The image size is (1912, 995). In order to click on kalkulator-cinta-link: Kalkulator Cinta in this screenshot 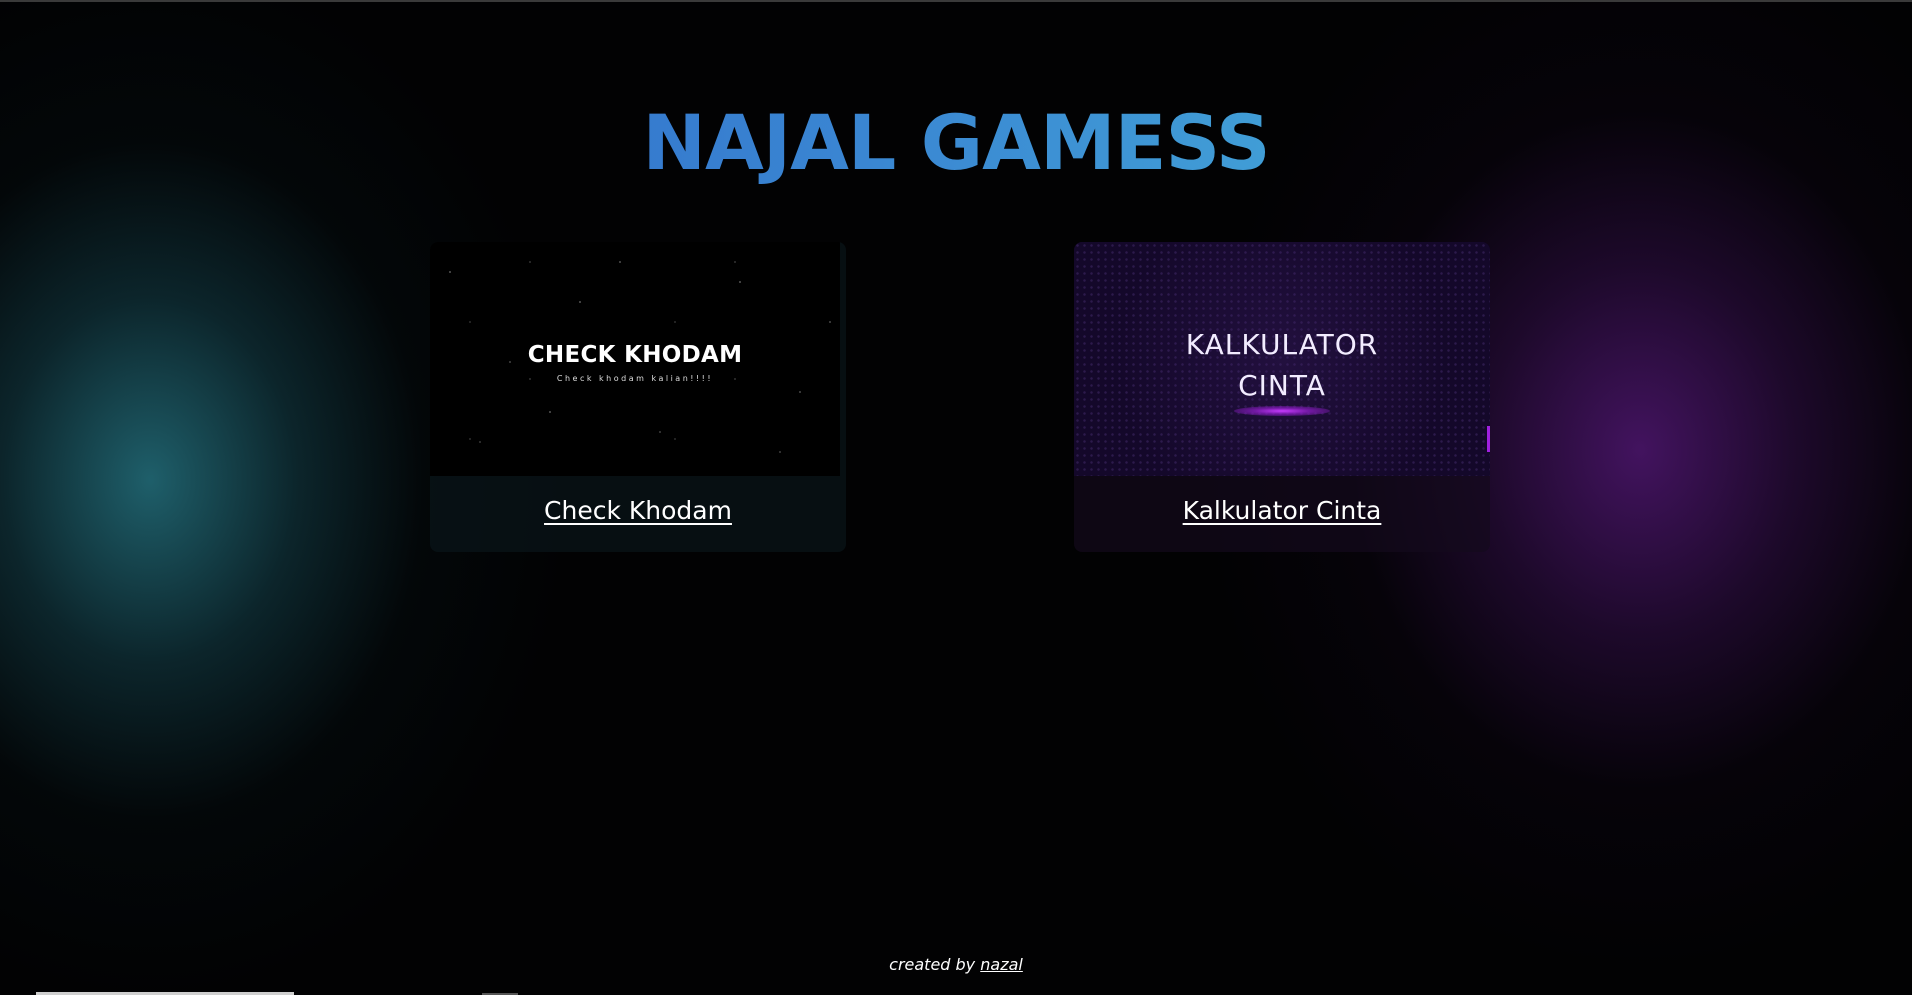, I will do `click(1282, 510)`.